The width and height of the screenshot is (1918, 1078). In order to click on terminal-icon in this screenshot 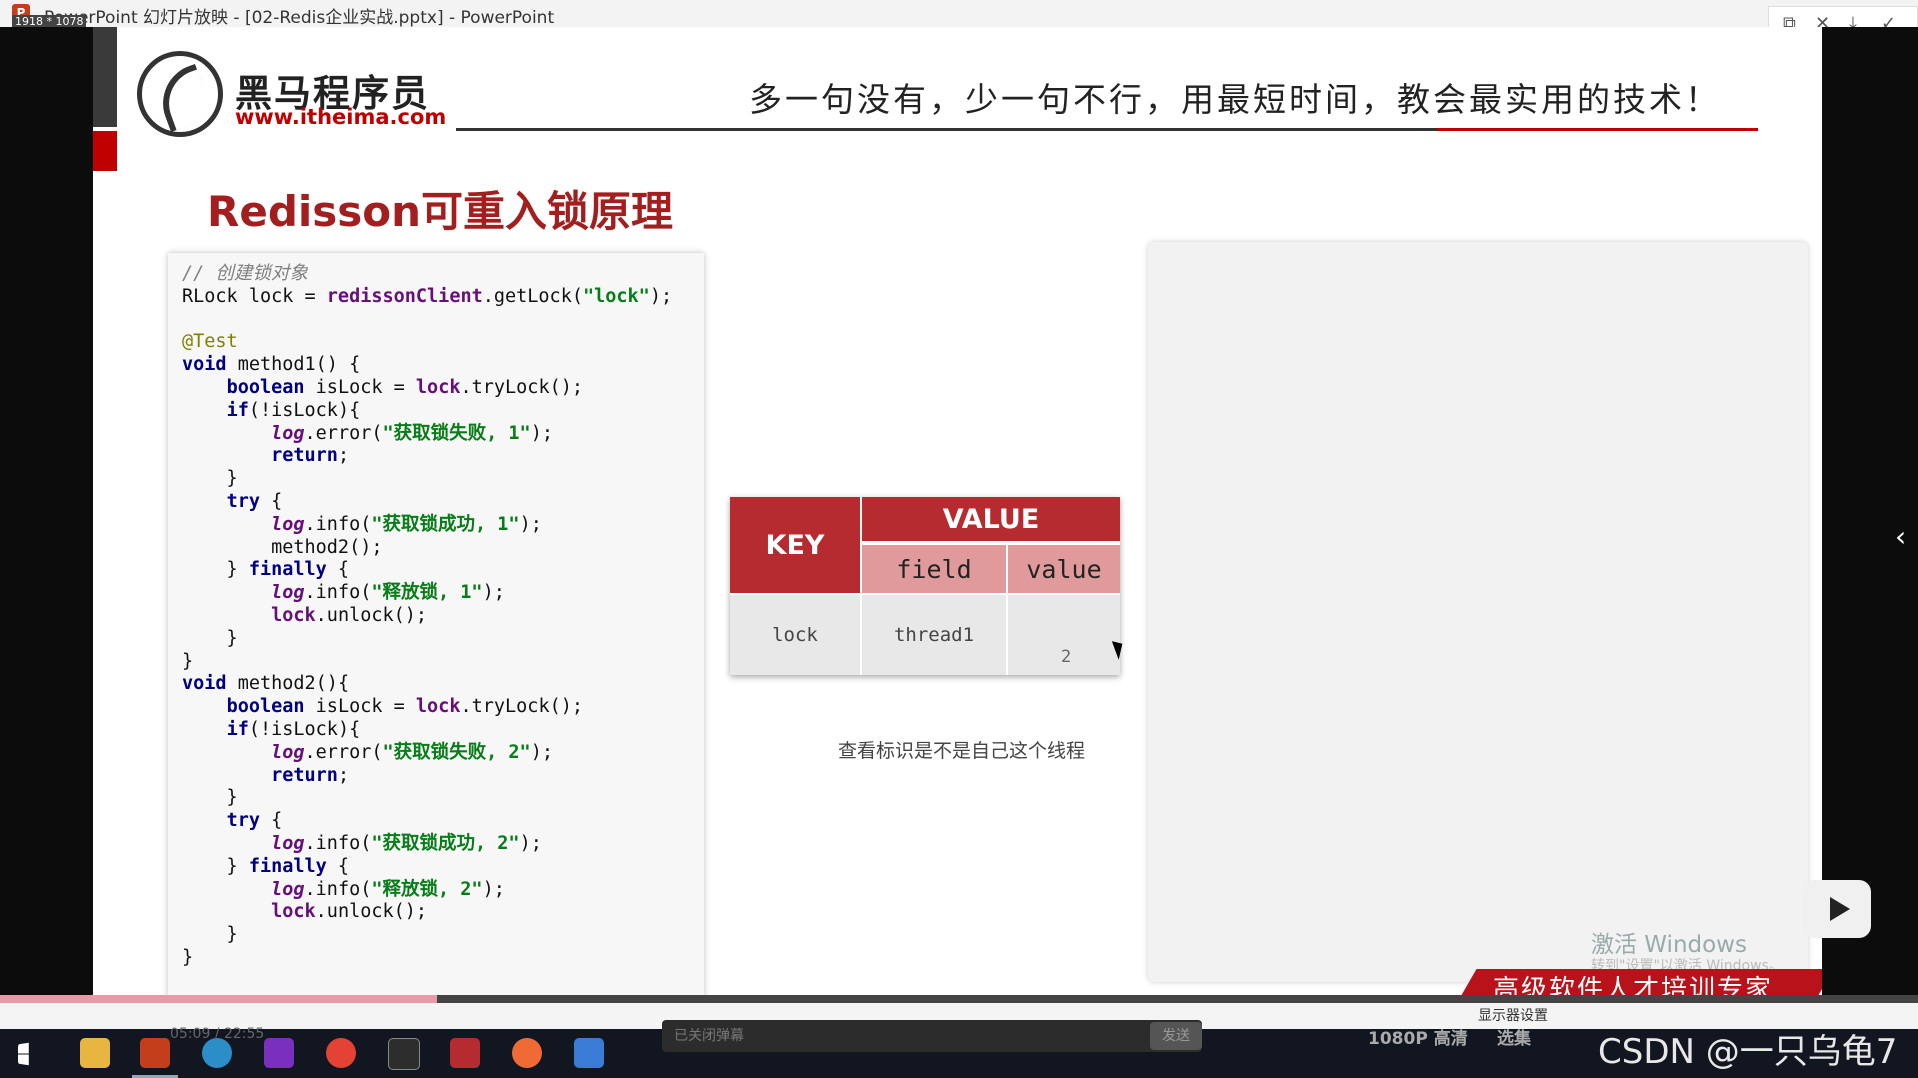, I will do `click(404, 1054)`.